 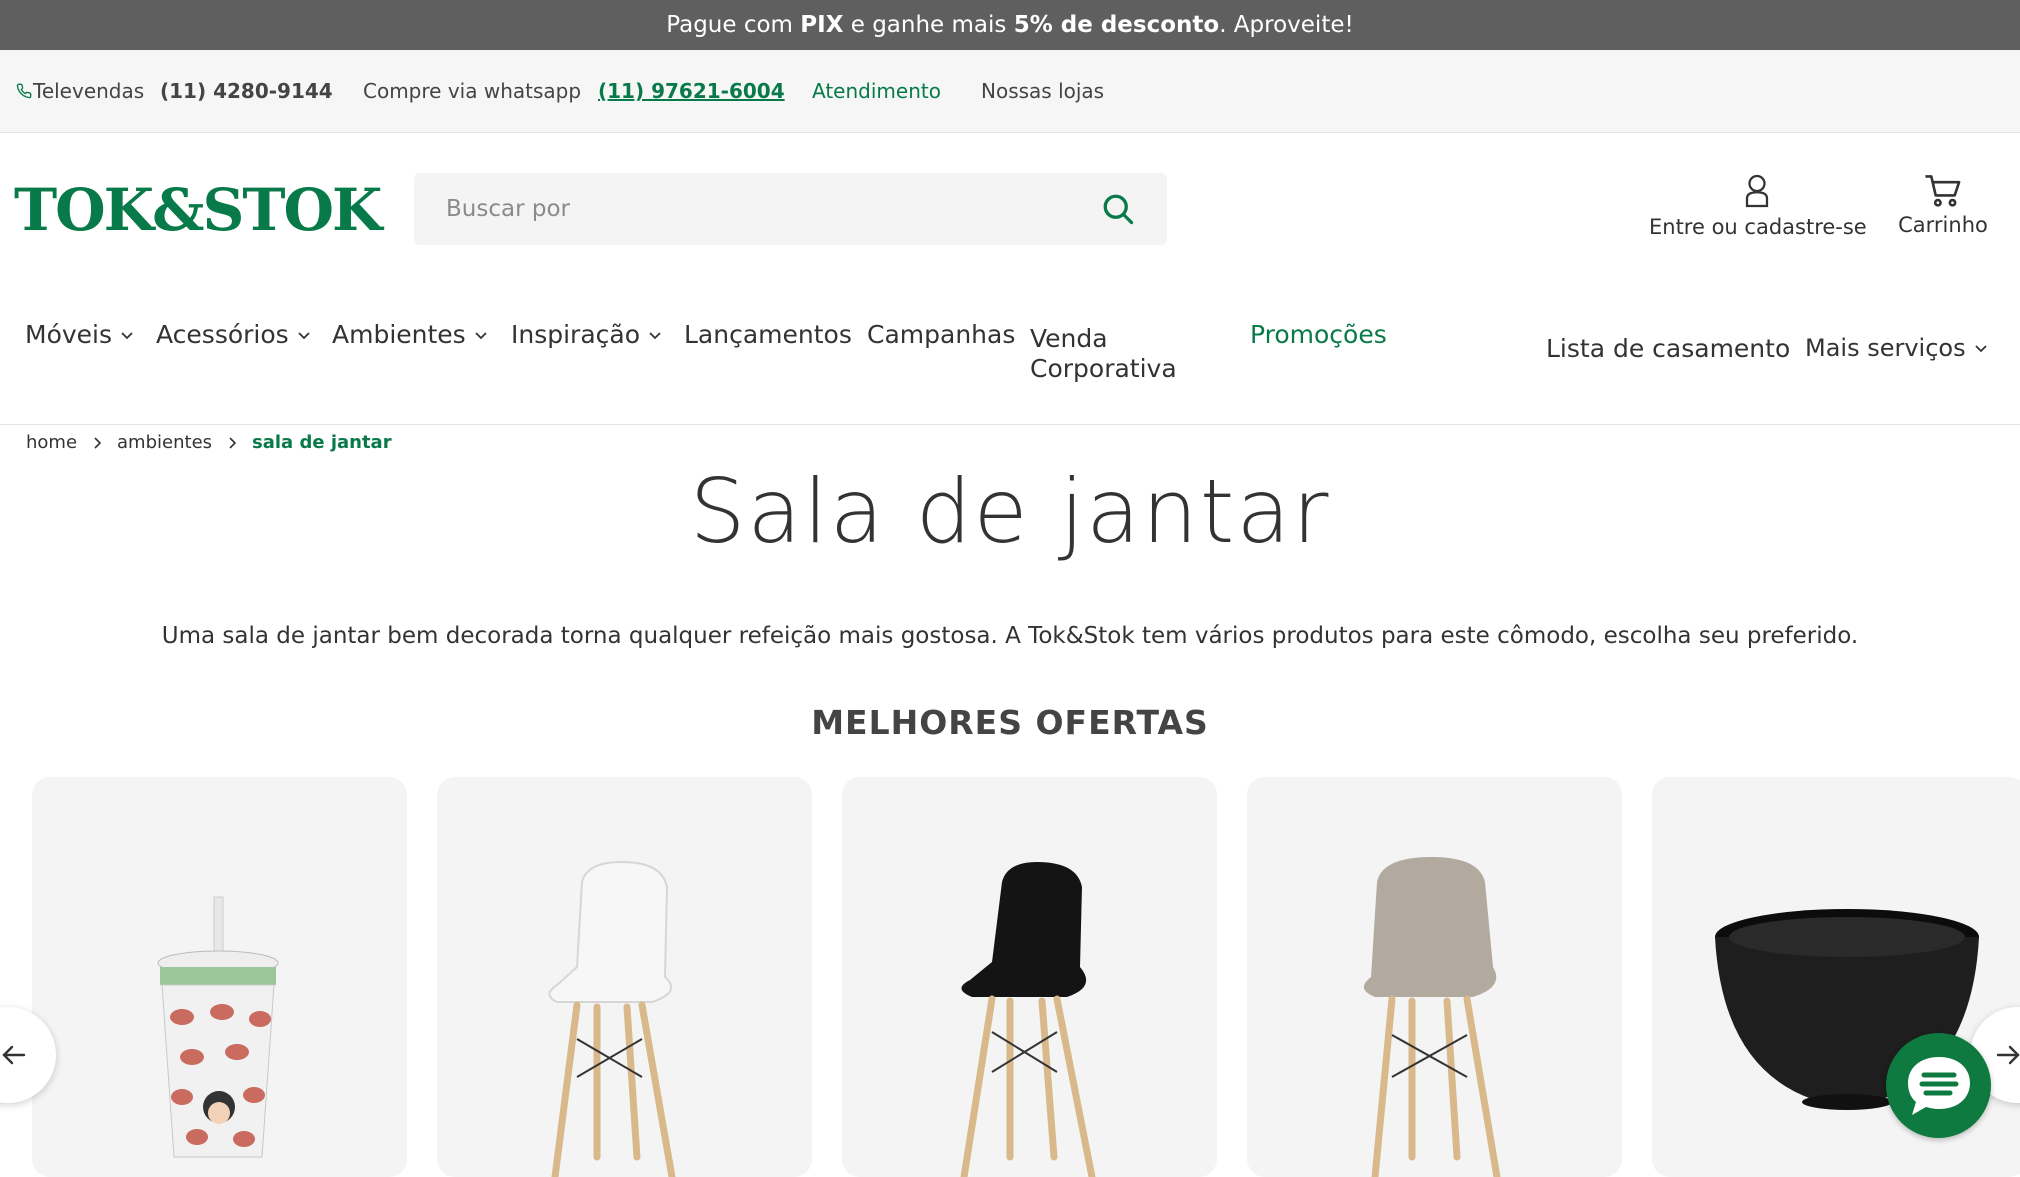 What do you see at coordinates (89, 91) in the screenshot?
I see `televendas-label: Televendas` at bounding box center [89, 91].